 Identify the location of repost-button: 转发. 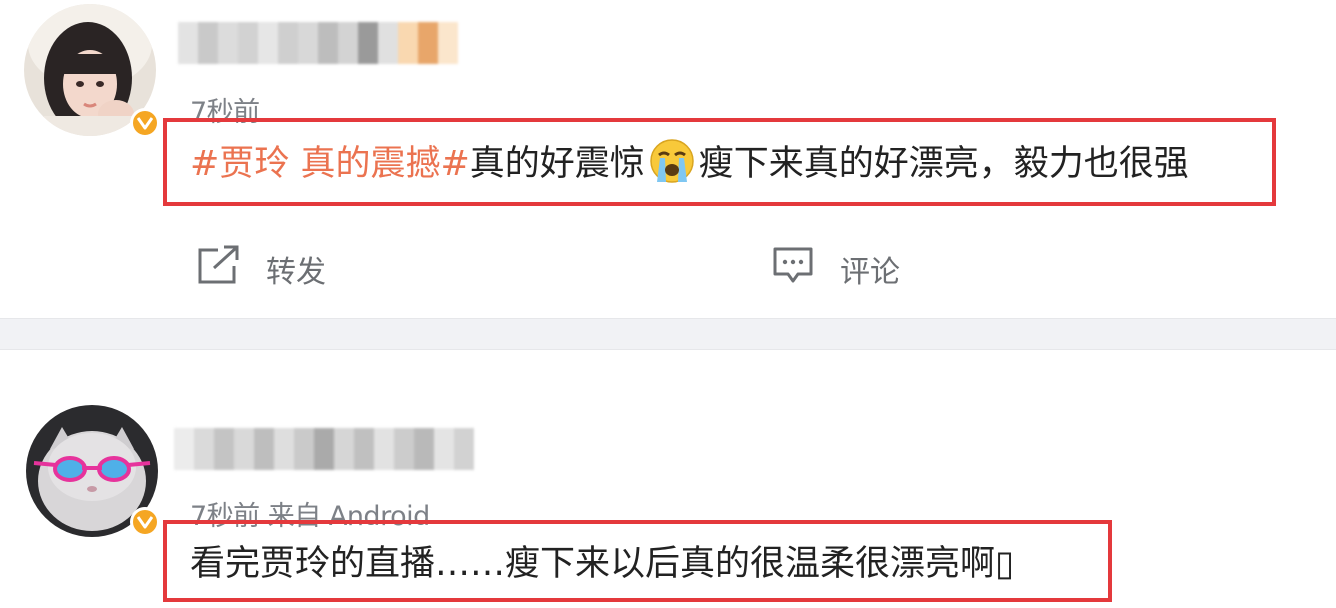
(261, 269).